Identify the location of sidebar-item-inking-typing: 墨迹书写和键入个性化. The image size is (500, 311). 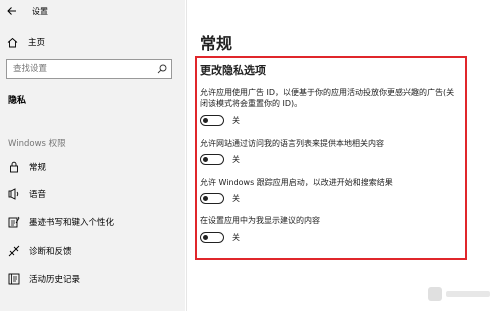
(61, 222).